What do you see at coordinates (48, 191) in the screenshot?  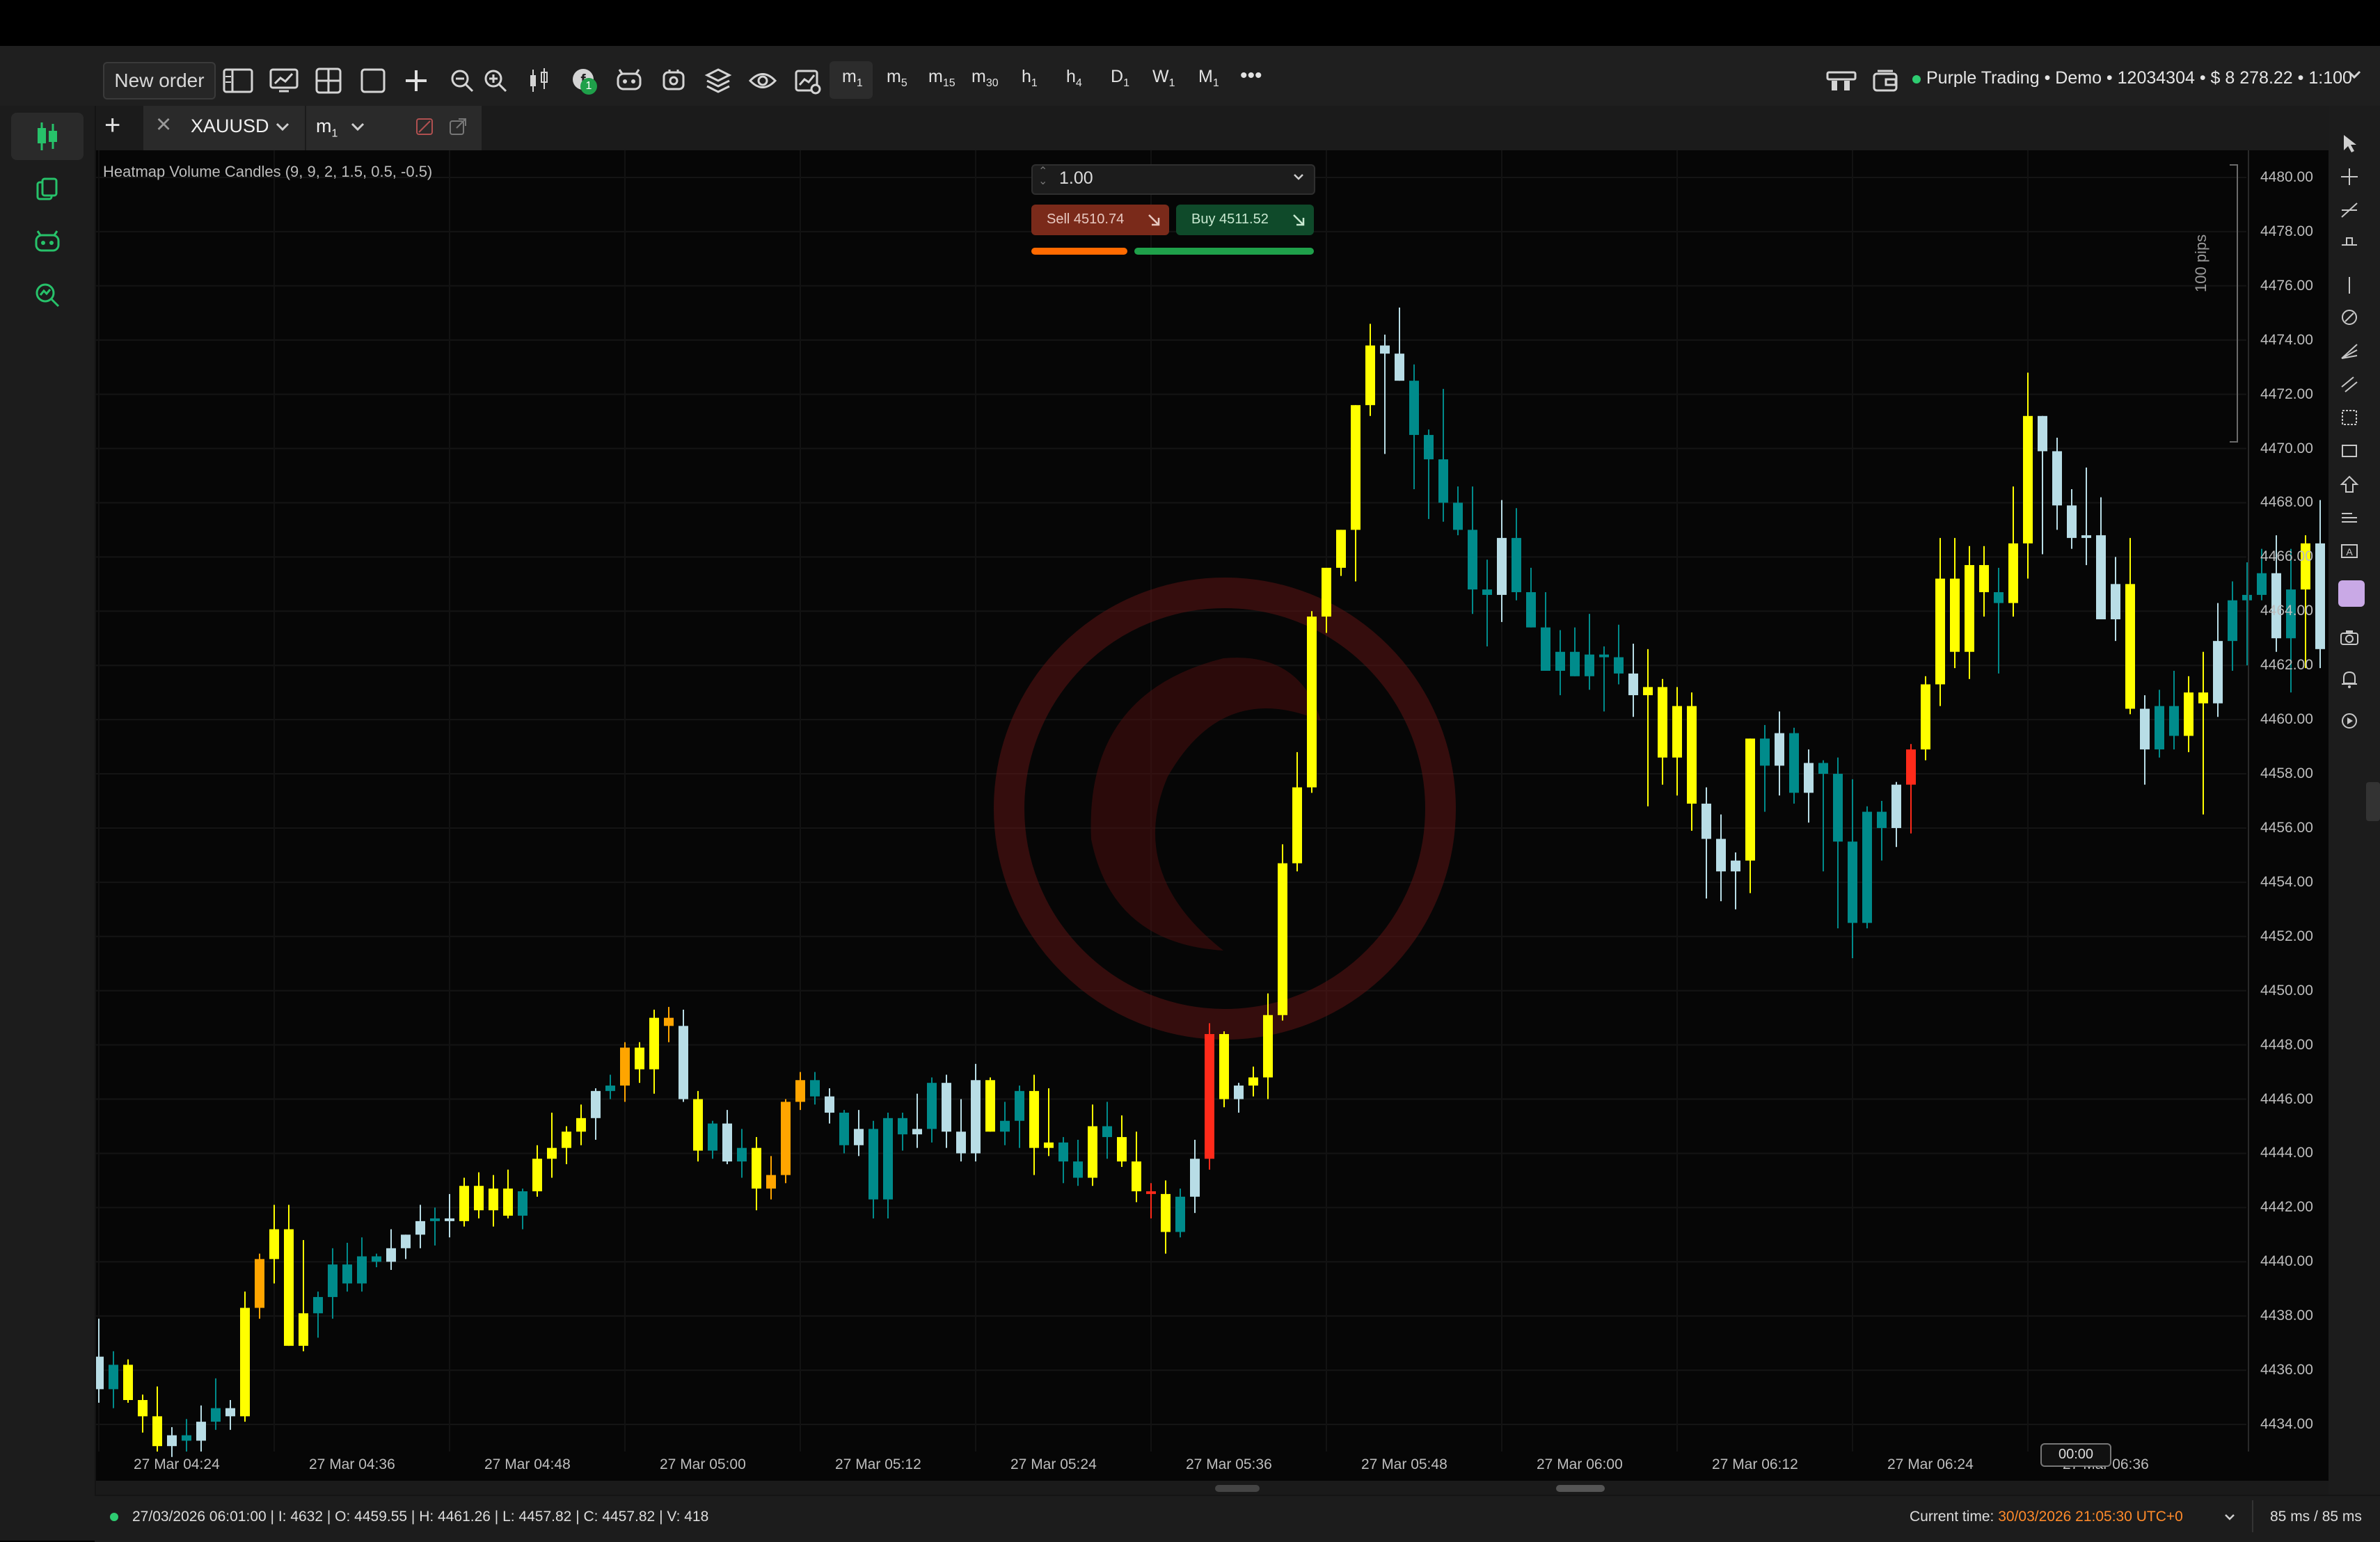 I see `sidebar-copy-icon` at bounding box center [48, 191].